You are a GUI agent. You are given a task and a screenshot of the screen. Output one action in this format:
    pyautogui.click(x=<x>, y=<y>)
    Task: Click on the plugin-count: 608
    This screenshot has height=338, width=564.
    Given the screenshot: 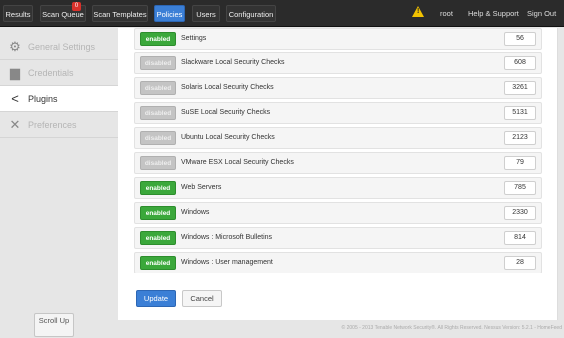 What is the action you would take?
    pyautogui.click(x=520, y=63)
    